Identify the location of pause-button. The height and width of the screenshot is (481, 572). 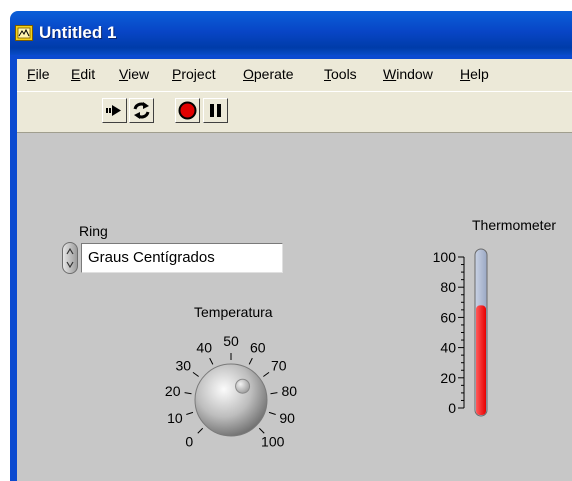
(215, 110).